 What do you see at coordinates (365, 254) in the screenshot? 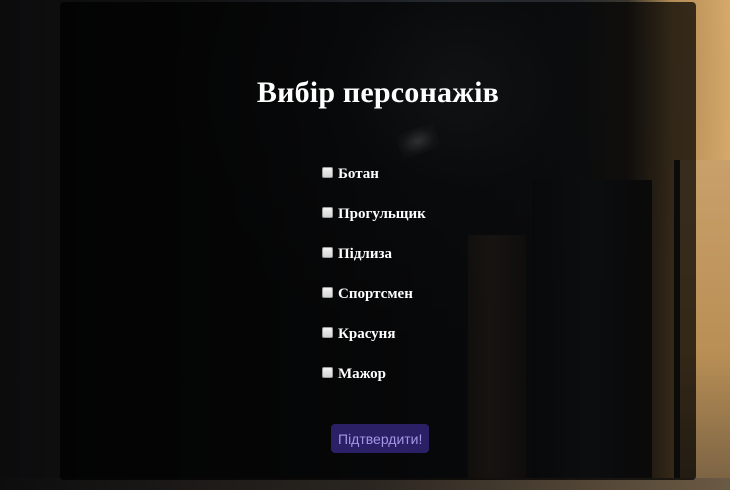
I see `character-option-label: Підлиза` at bounding box center [365, 254].